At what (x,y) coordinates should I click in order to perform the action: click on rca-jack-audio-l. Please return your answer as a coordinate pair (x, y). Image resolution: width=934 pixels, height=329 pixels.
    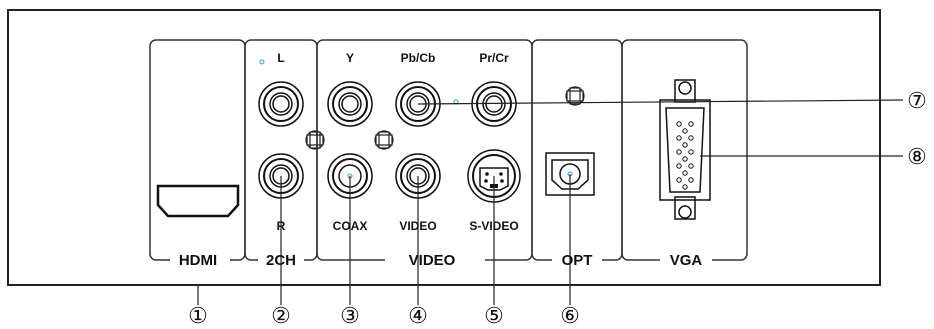
    Looking at the image, I should click on (281, 104).